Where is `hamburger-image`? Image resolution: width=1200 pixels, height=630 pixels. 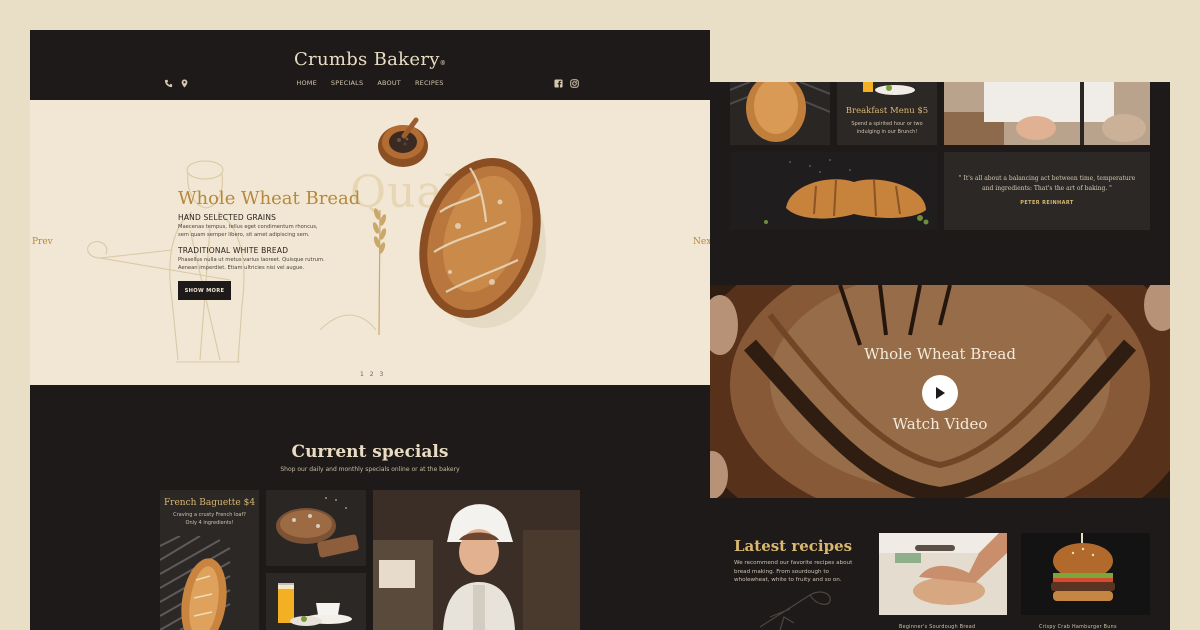 hamburger-image is located at coordinates (1085, 574).